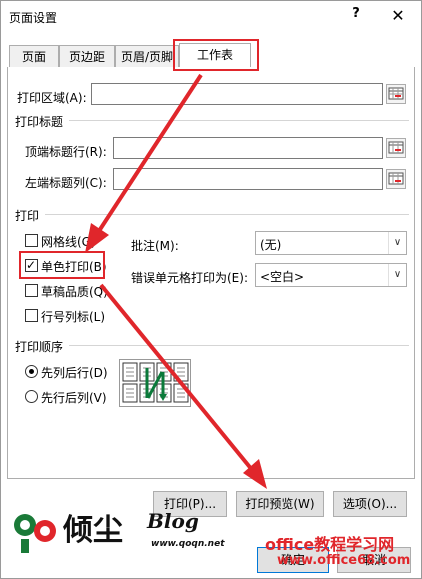 The width and height of the screenshot is (422, 579). Describe the element at coordinates (39, 347) in the screenshot. I see `page-order-heading: 打印顺序` at that location.